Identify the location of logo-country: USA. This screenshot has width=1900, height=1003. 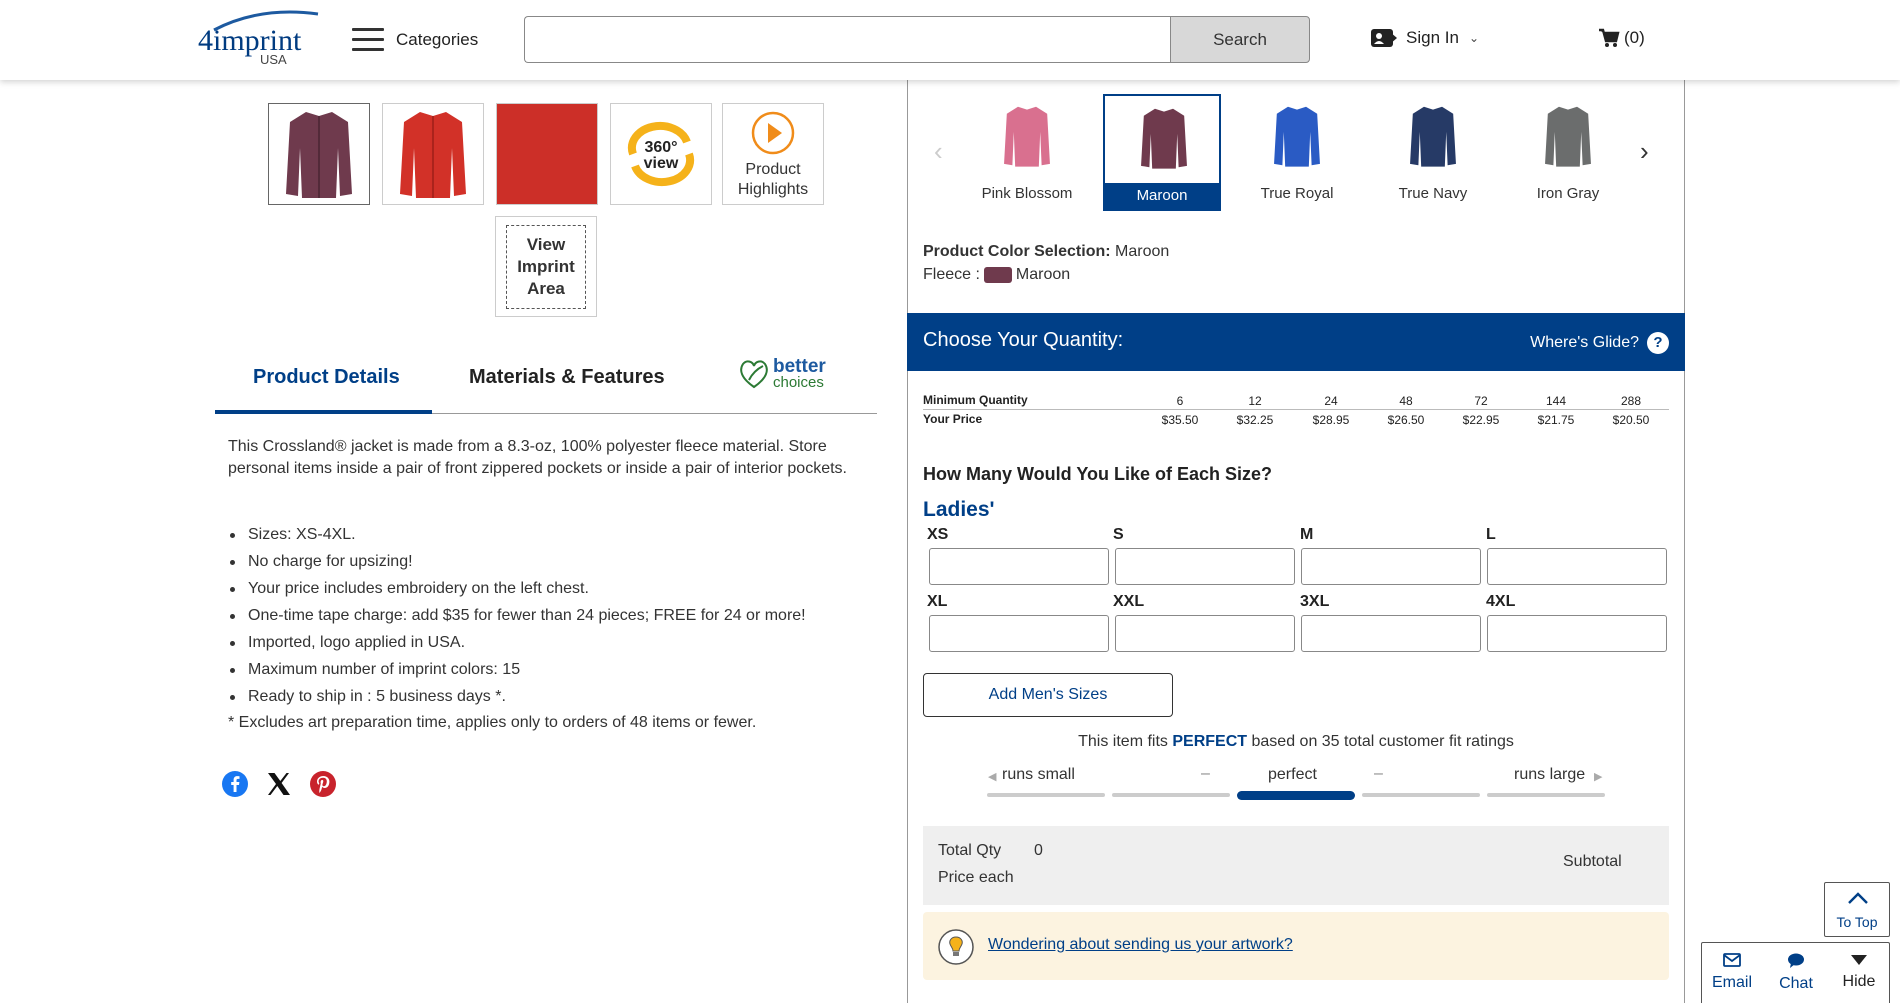
(273, 59).